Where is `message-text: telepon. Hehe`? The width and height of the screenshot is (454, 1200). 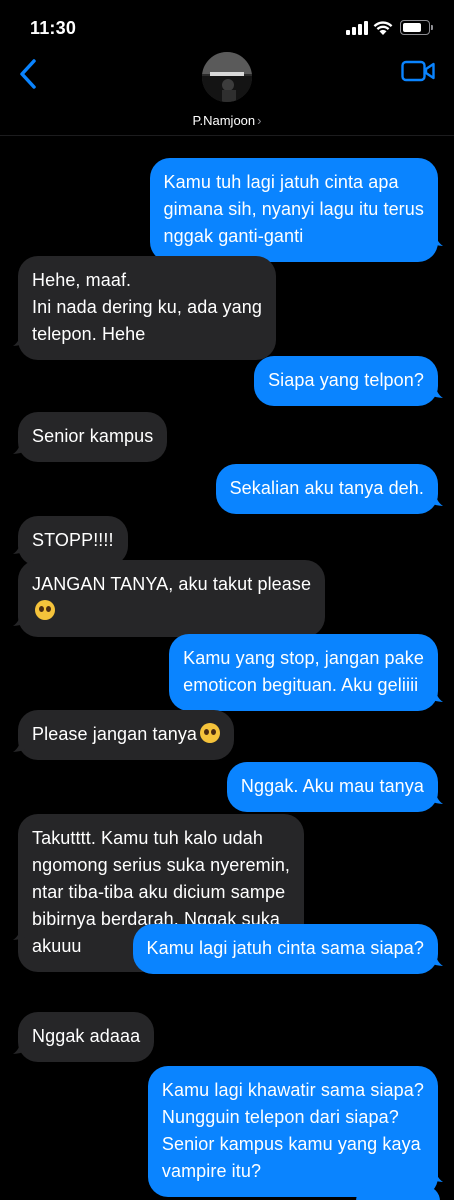
message-text: telepon. Hehe is located at coordinates (89, 334).